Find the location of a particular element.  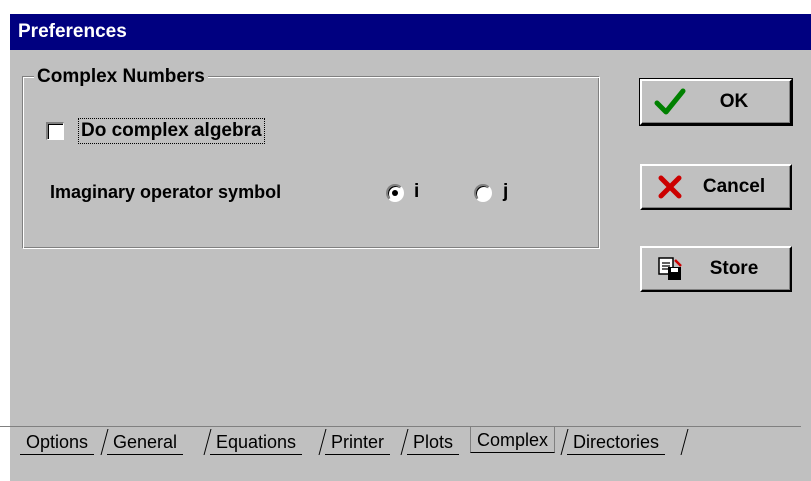

store-label: Store is located at coordinates (734, 268).